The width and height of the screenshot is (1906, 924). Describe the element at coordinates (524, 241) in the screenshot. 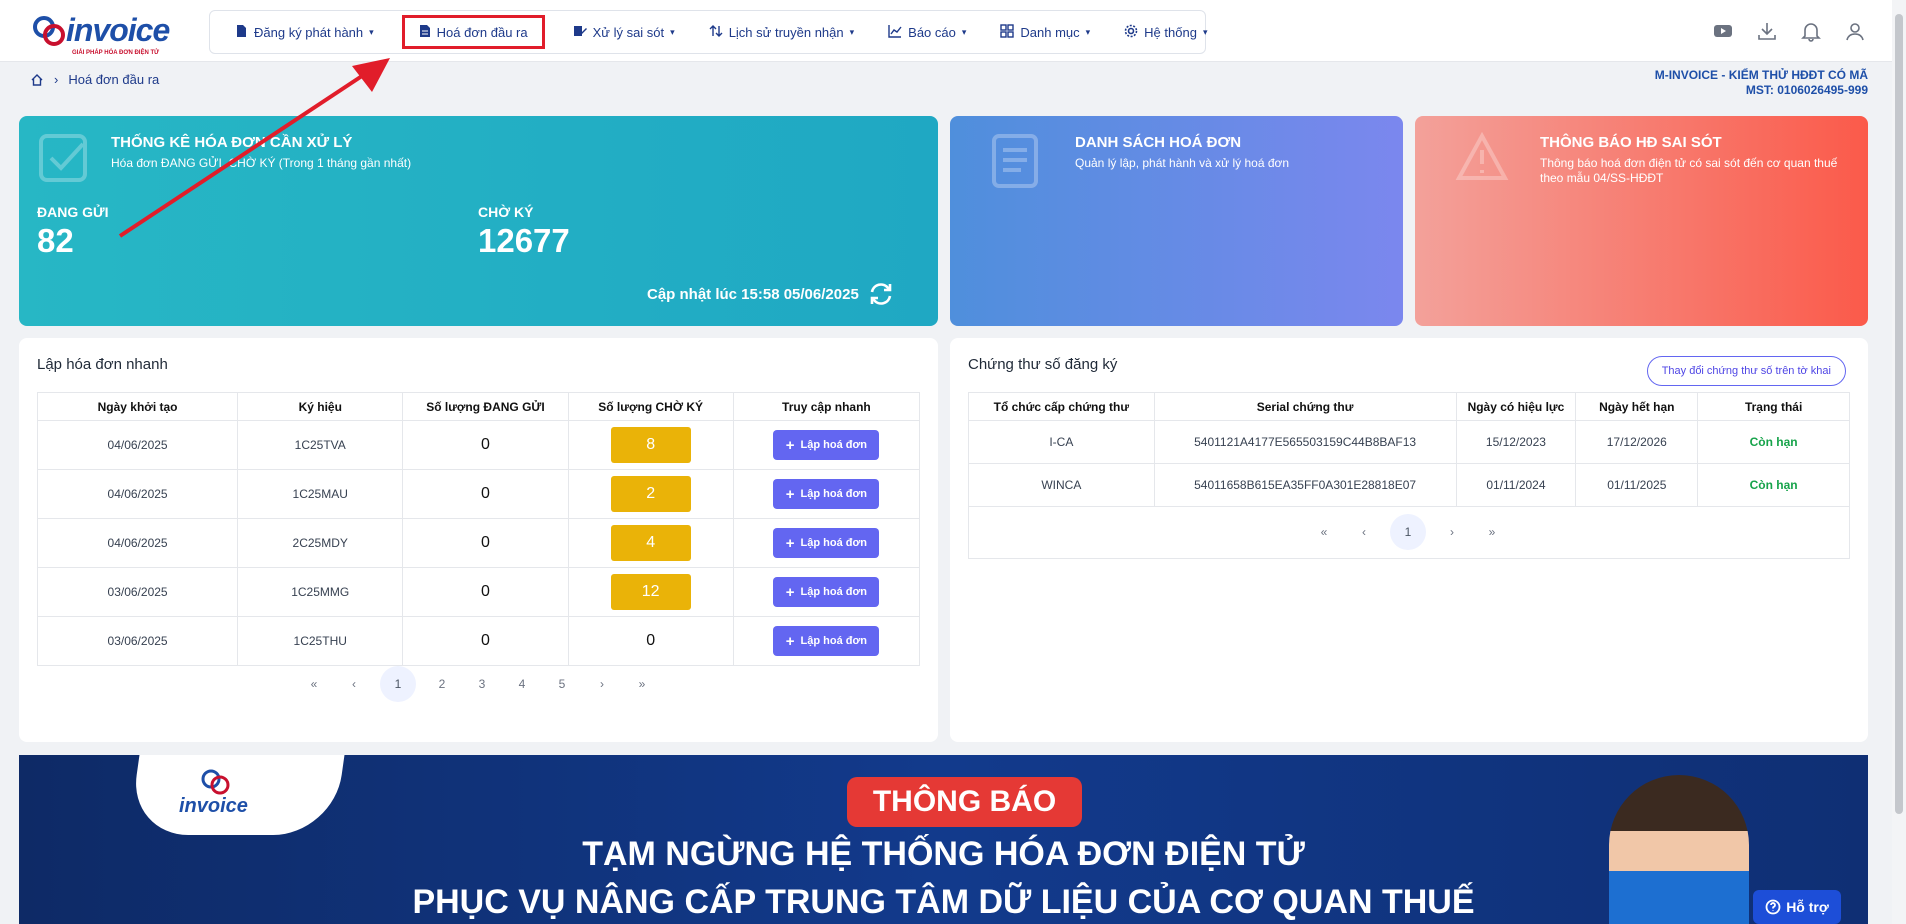

I see `pending-value: 12677` at that location.